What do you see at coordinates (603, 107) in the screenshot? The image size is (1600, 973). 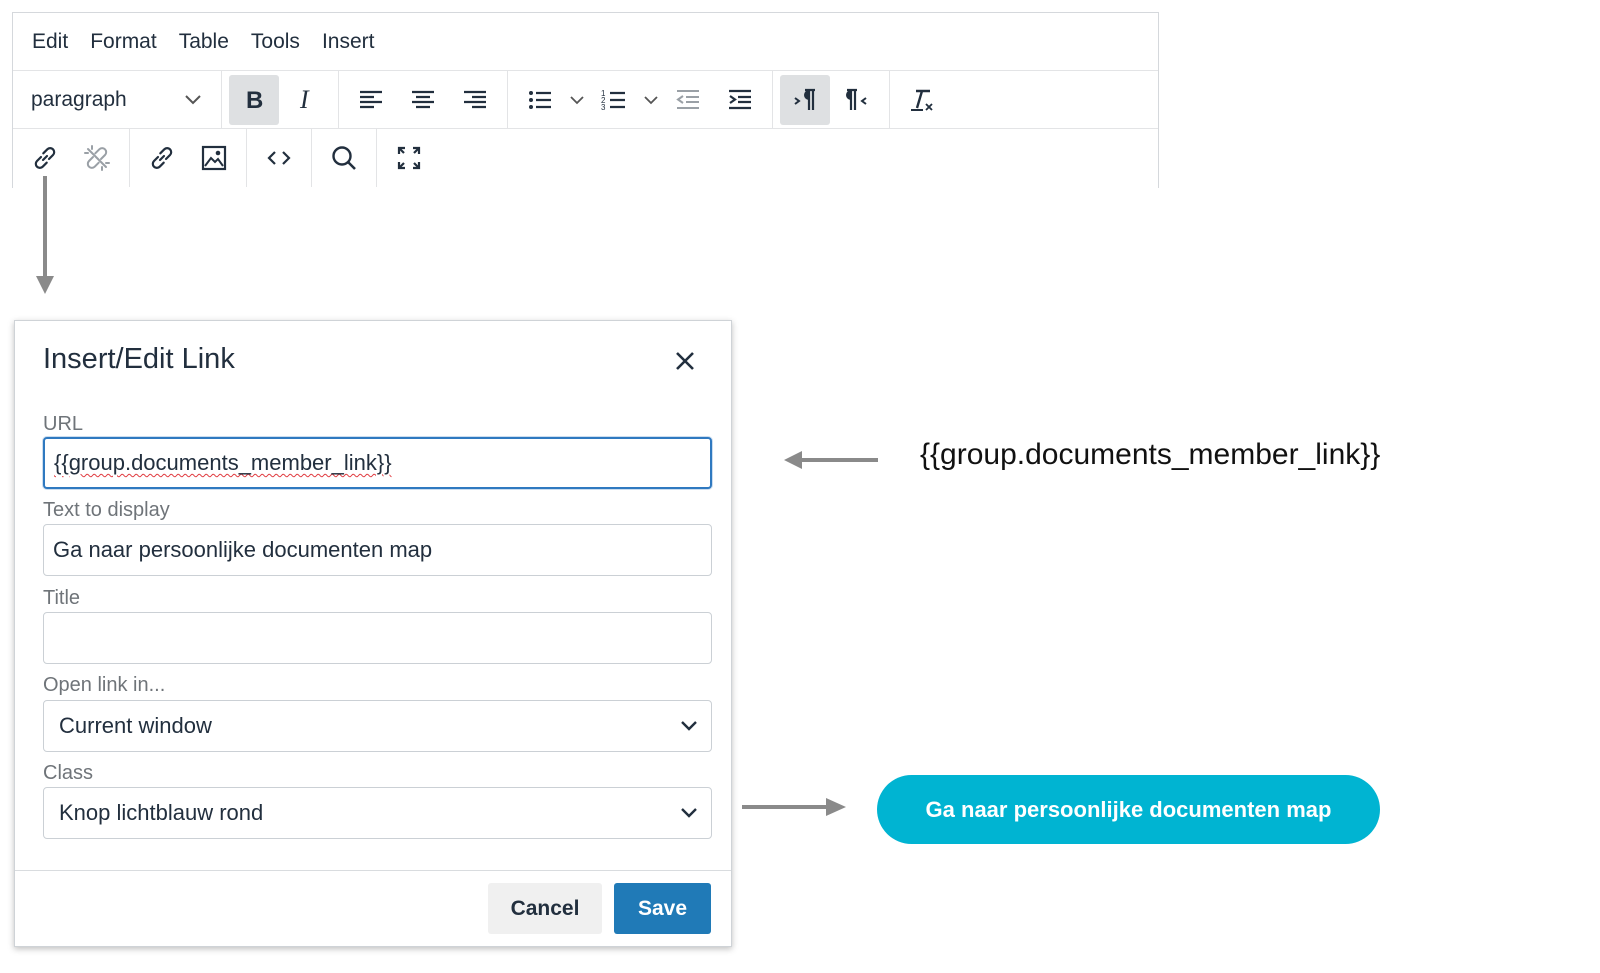 I see `svg-text: 3` at bounding box center [603, 107].